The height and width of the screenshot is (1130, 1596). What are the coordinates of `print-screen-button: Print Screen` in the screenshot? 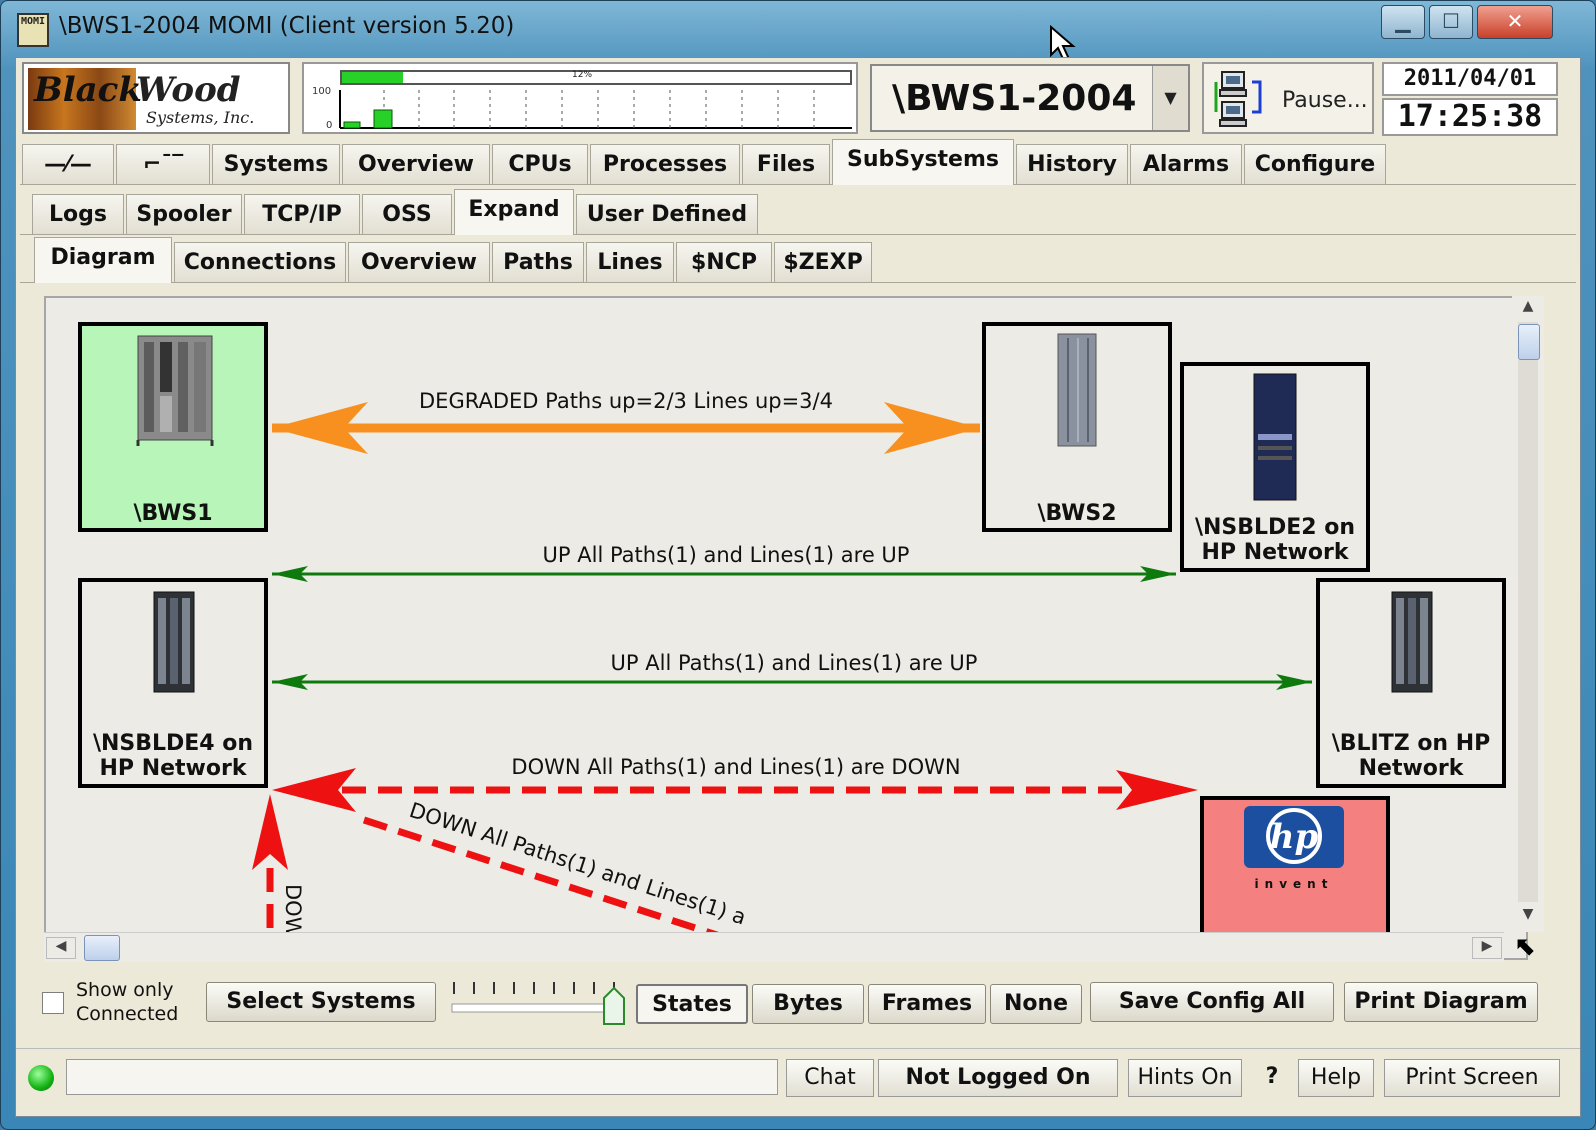 It's located at (1472, 1078).